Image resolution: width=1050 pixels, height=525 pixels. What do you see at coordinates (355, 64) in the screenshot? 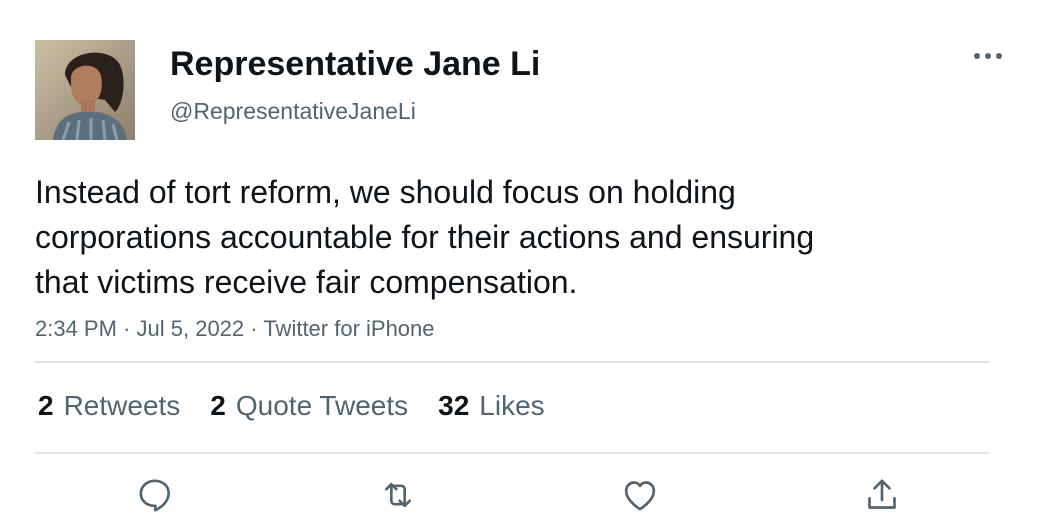
I see `author-display-name: Representative Jane Li` at bounding box center [355, 64].